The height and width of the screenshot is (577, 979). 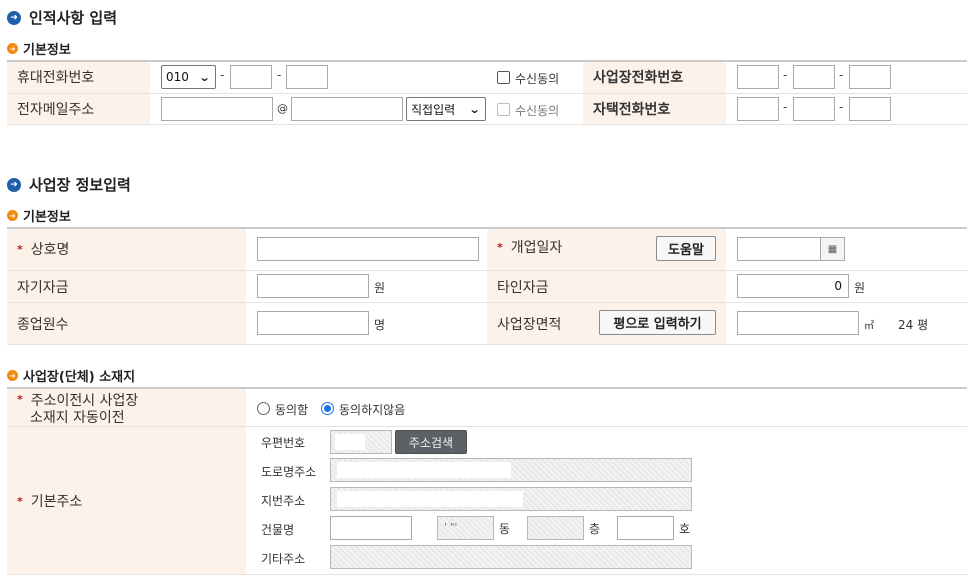 I want to click on agree-radio, so click(x=263, y=408).